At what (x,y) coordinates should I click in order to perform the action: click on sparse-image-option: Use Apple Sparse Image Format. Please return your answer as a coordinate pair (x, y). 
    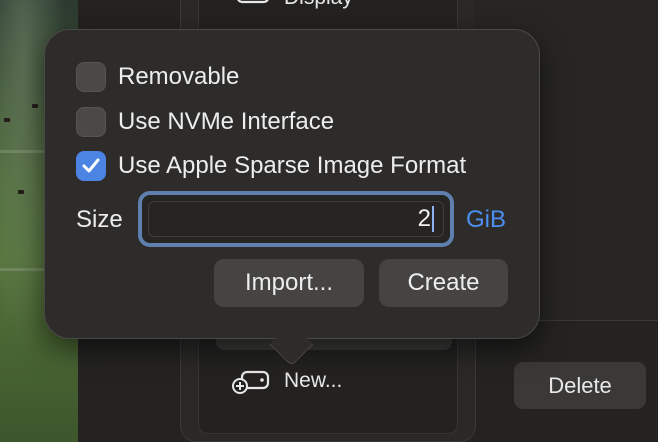
    Looking at the image, I should click on (271, 166).